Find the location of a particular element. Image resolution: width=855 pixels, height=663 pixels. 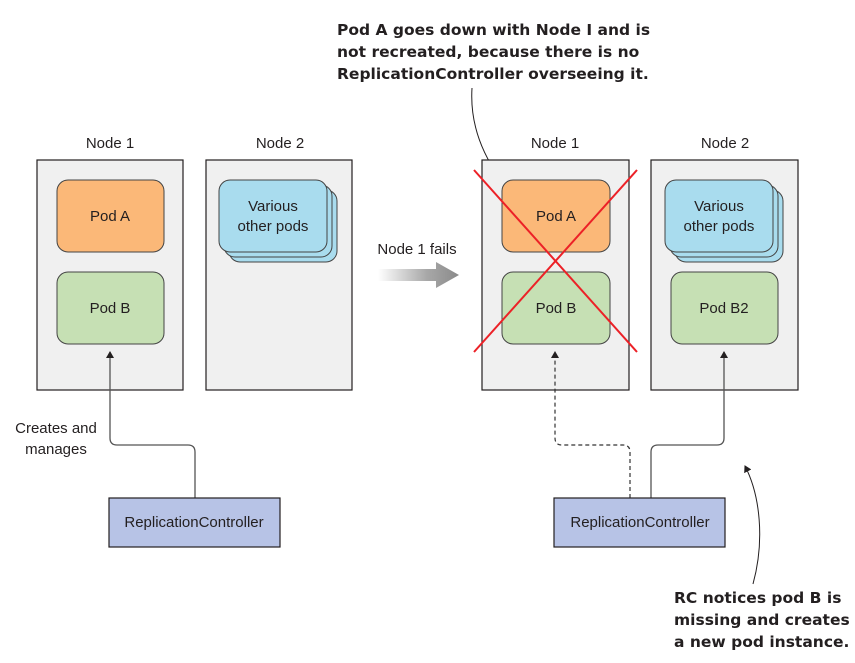

before-pod-a-label: Pod A is located at coordinates (110, 216).